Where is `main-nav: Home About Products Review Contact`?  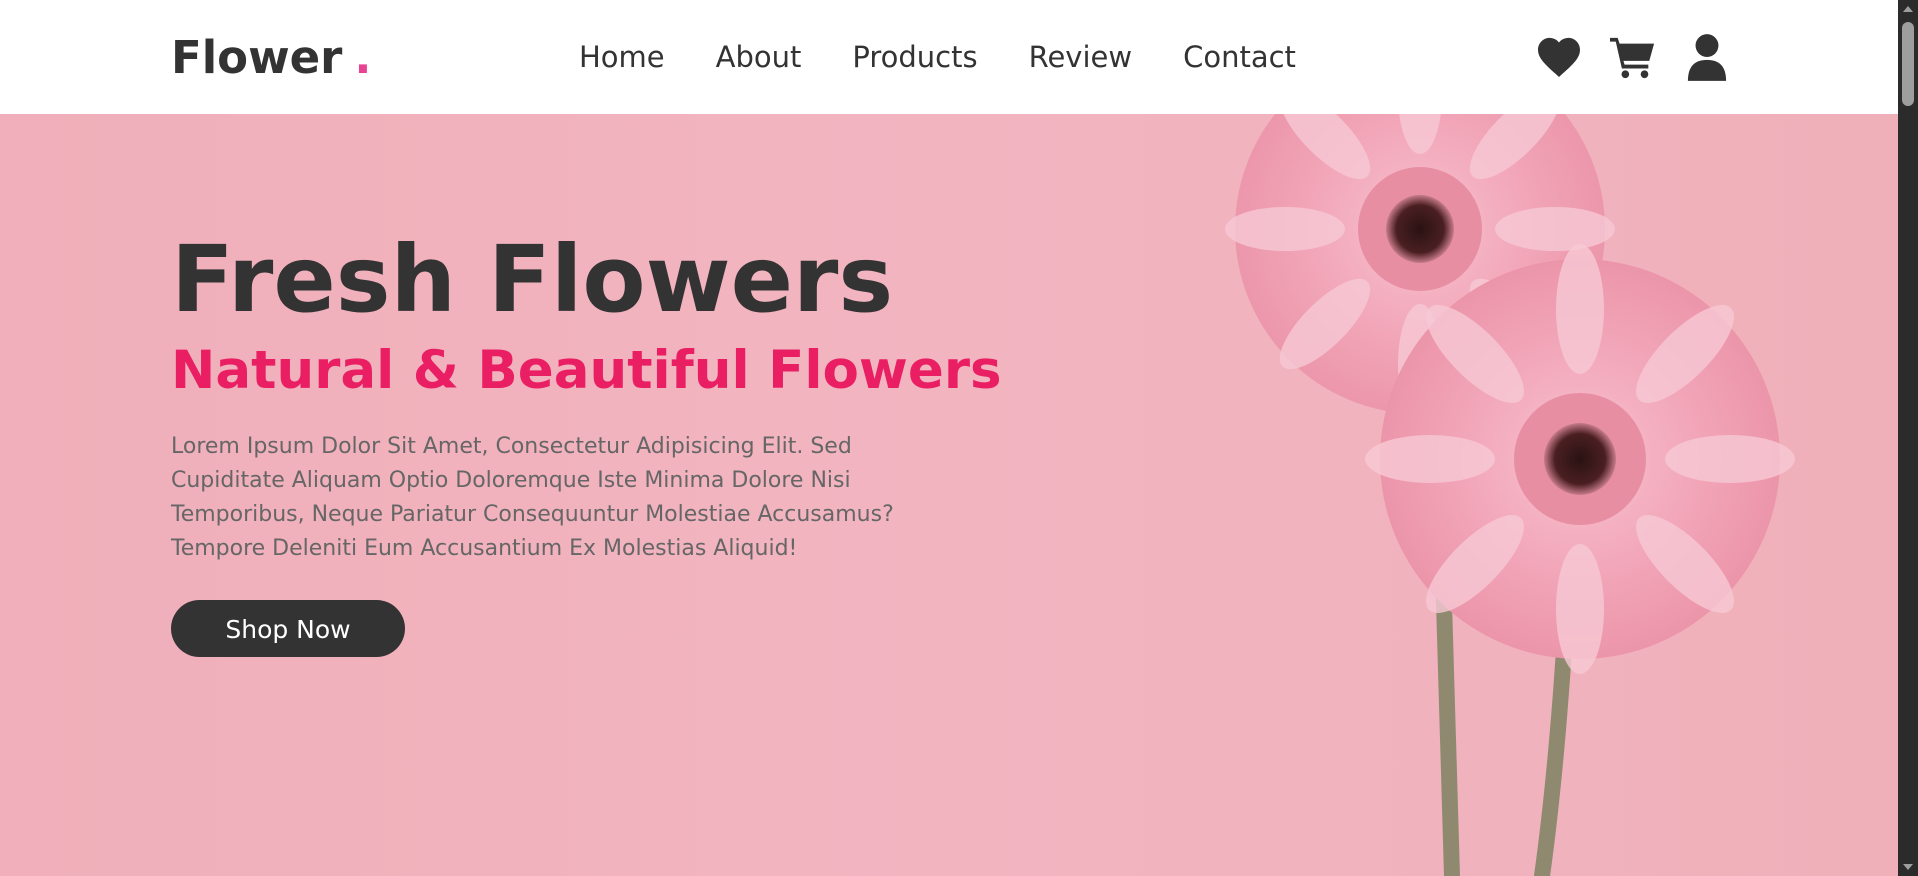 main-nav: Home About Products Review Contact is located at coordinates (963, 57).